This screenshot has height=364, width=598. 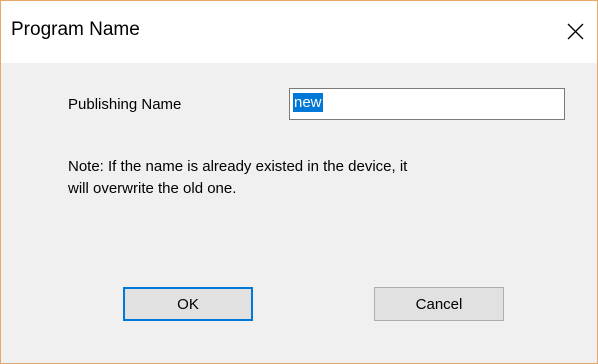 What do you see at coordinates (188, 304) in the screenshot?
I see `ok-button: OK` at bounding box center [188, 304].